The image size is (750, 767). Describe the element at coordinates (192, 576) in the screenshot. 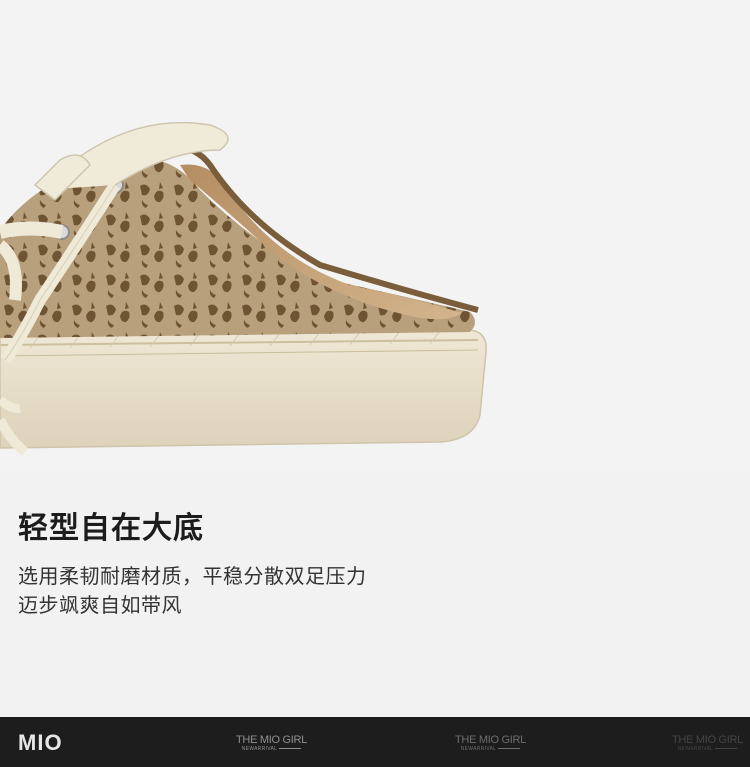

I see `description-line-1: 选用柔韧耐磨材质，平稳分散双足压力` at that location.